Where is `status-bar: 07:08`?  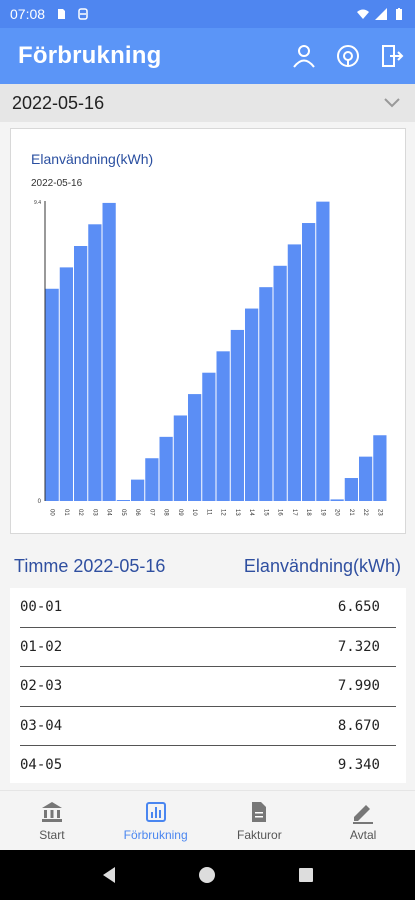 status-bar: 07:08 is located at coordinates (207, 14).